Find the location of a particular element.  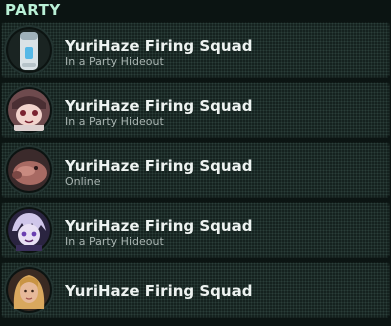

anime-character-avatar-icon is located at coordinates (29, 110).